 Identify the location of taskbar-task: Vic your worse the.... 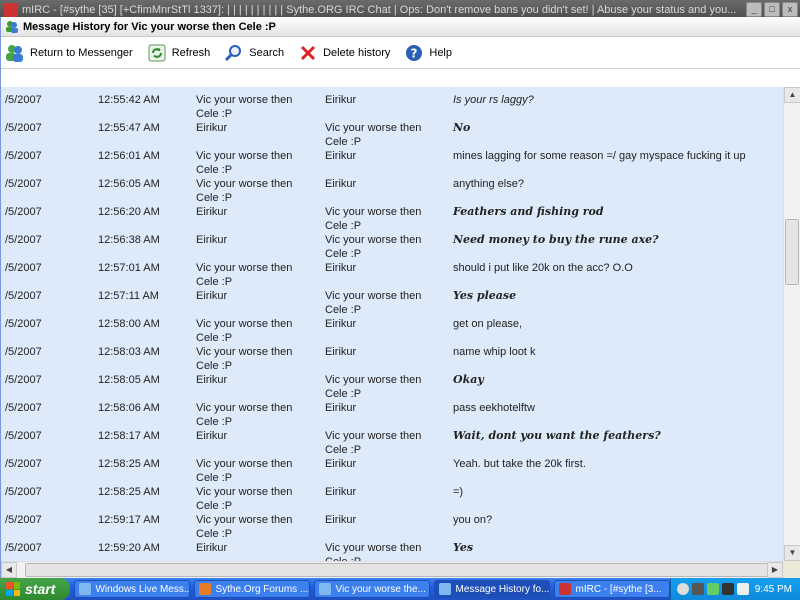
(372, 589).